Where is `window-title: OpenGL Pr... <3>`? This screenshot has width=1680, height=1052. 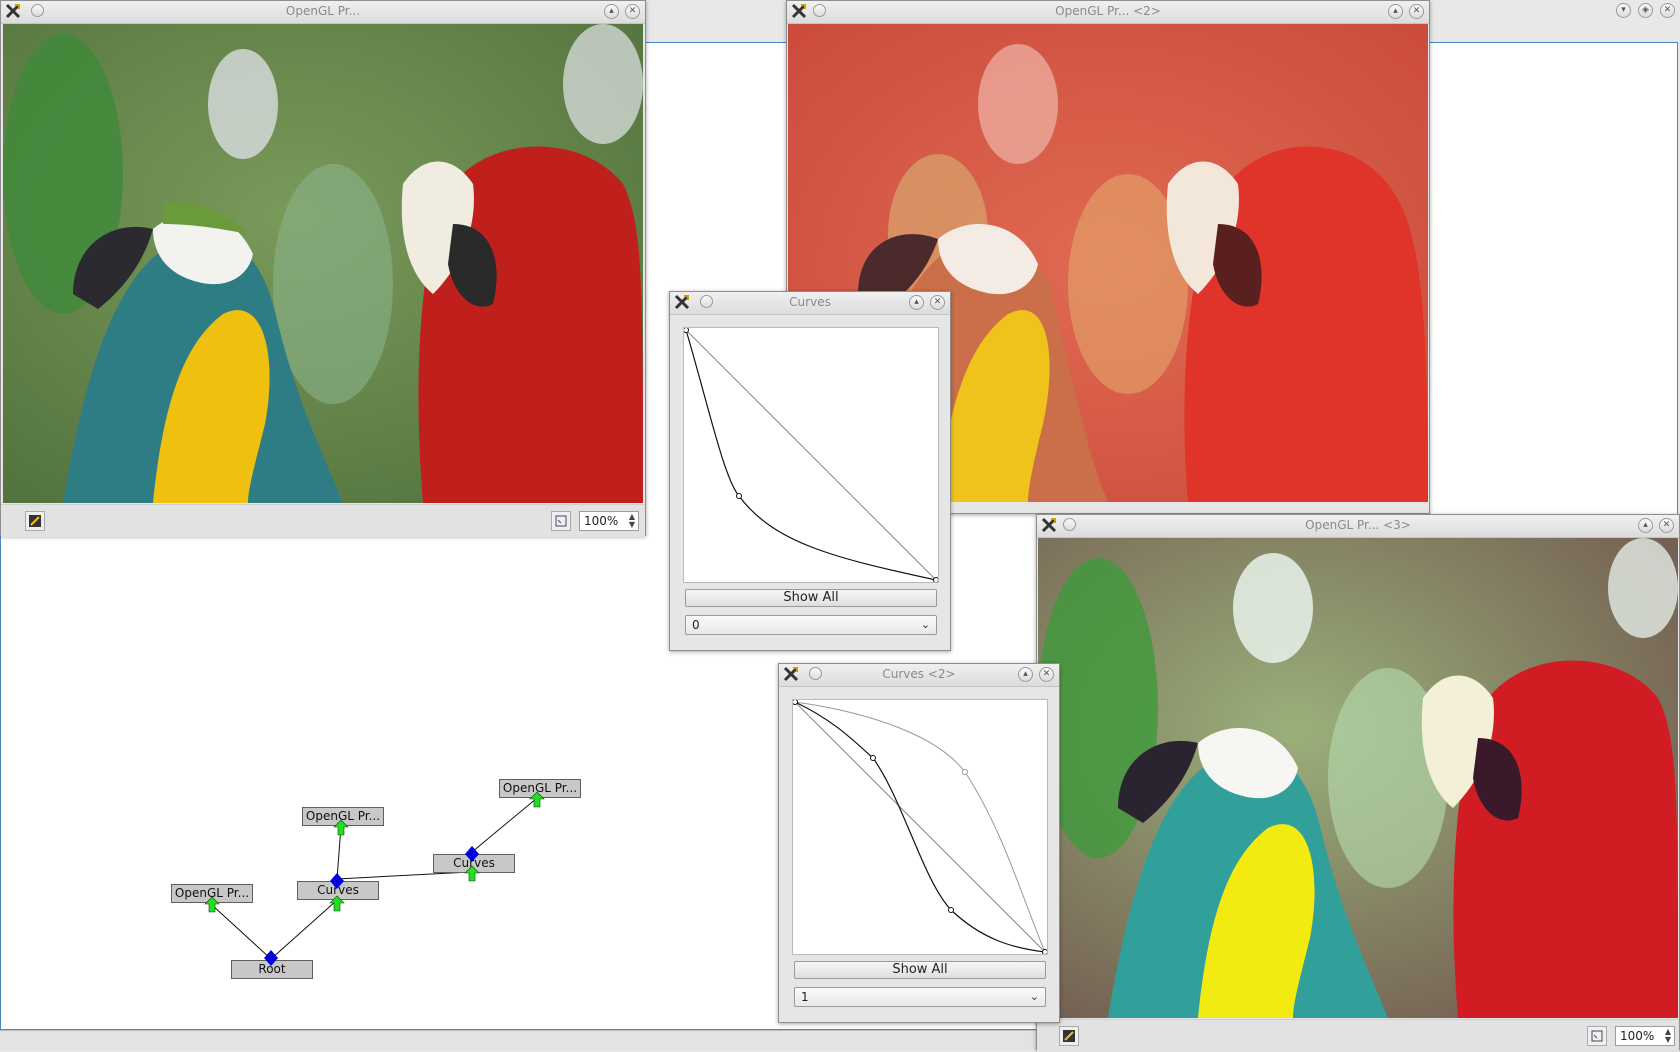
window-title: OpenGL Pr... <3> is located at coordinates (1358, 525).